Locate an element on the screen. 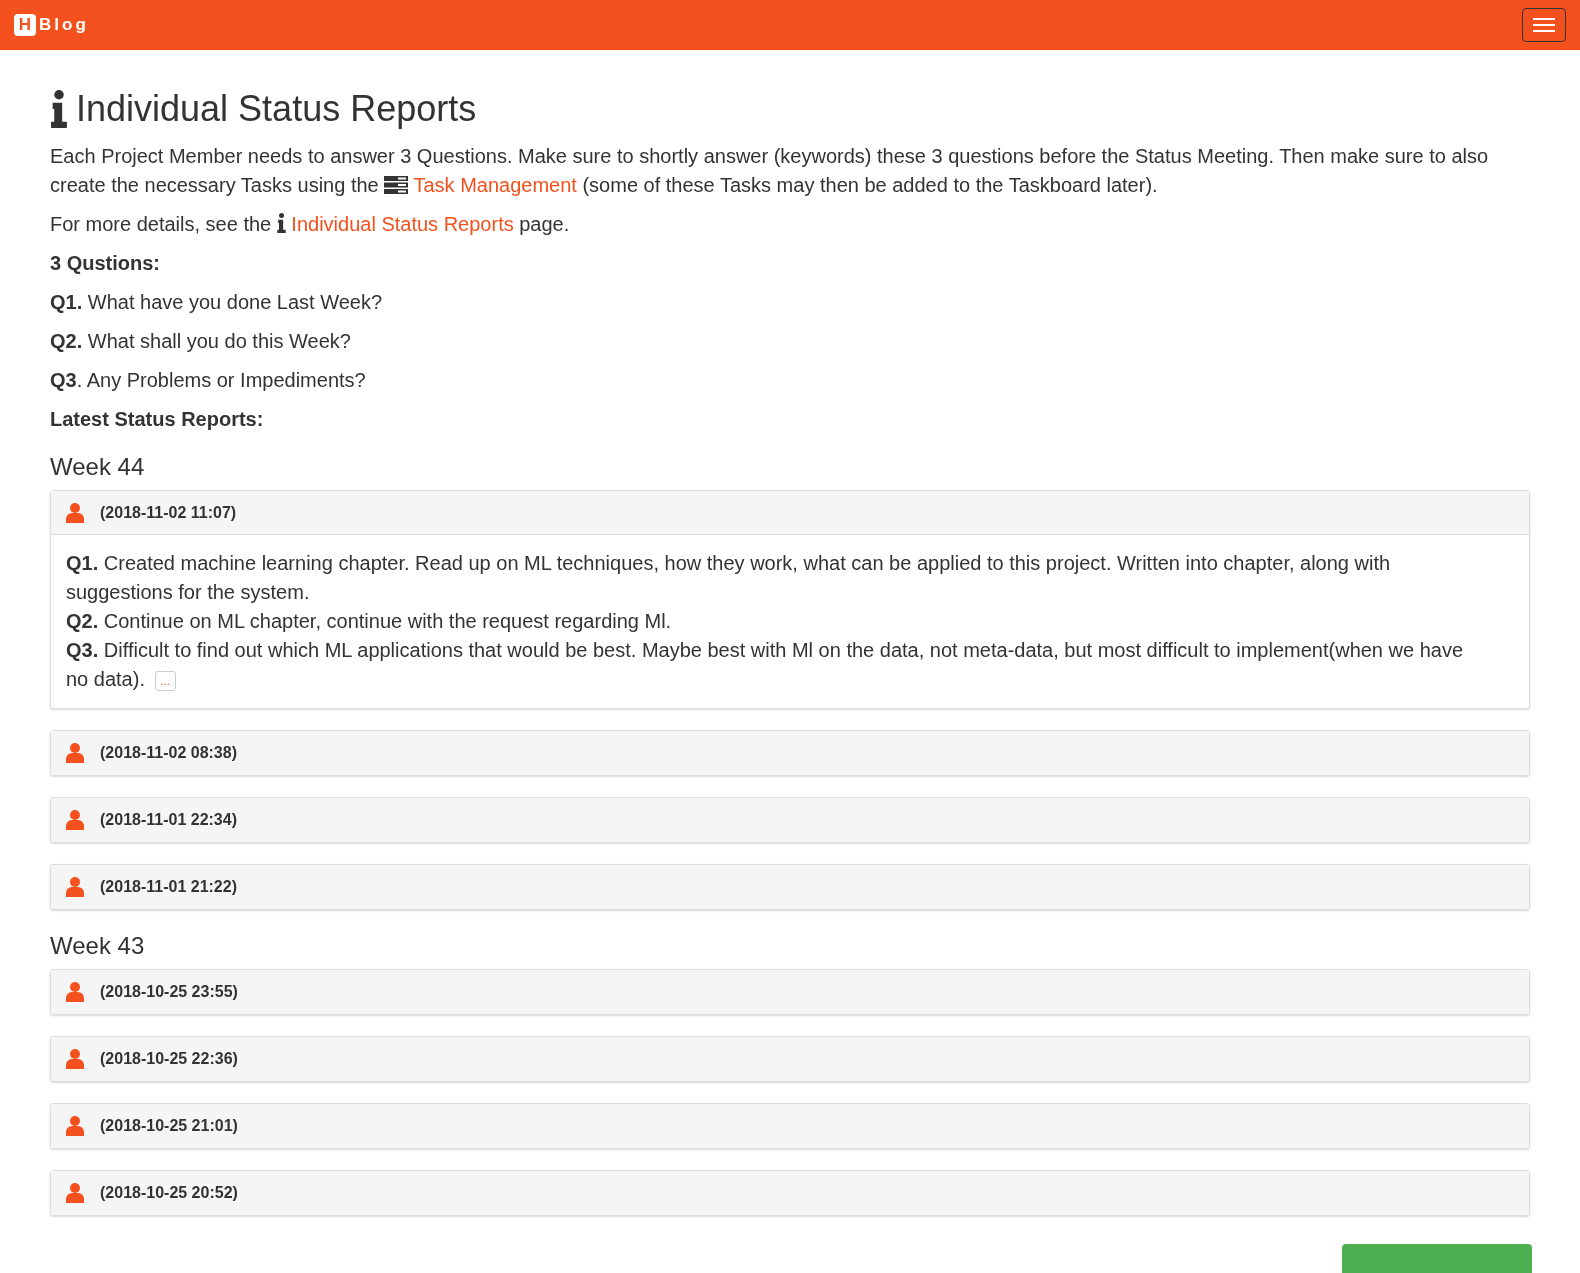 The height and width of the screenshot is (1273, 1580). menu-icon is located at coordinates (1544, 25).